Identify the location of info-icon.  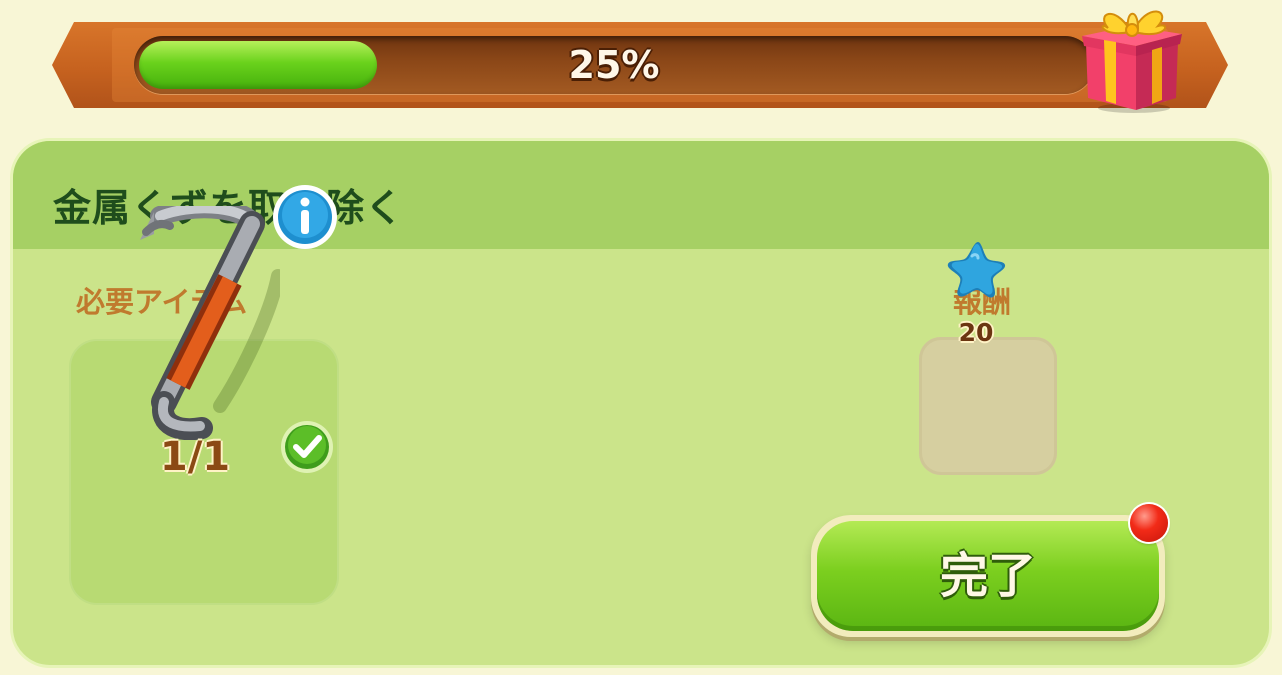
(305, 217).